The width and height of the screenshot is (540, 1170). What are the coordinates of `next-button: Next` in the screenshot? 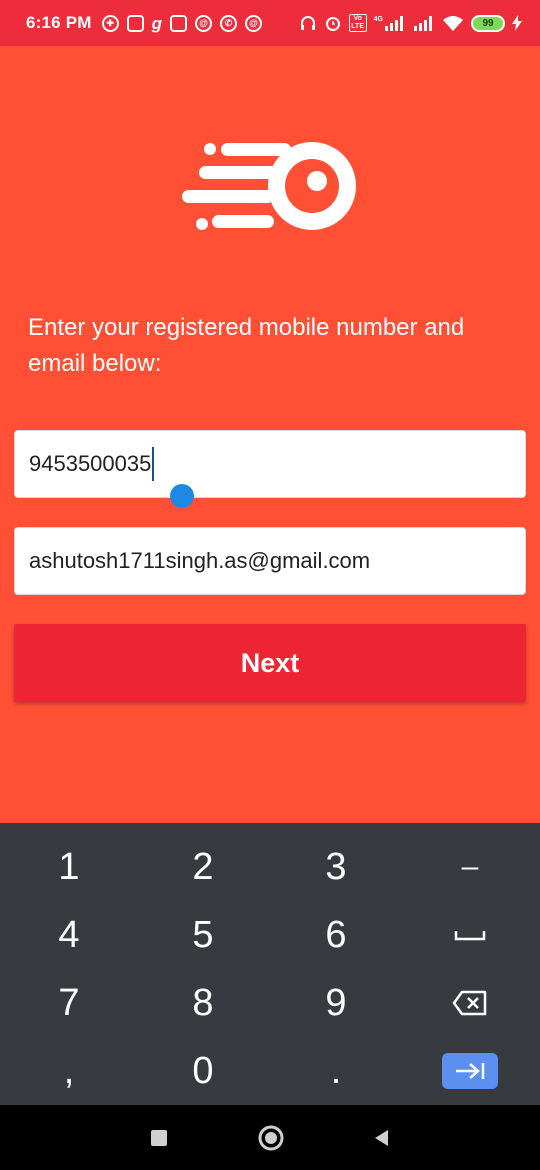 It's located at (270, 663).